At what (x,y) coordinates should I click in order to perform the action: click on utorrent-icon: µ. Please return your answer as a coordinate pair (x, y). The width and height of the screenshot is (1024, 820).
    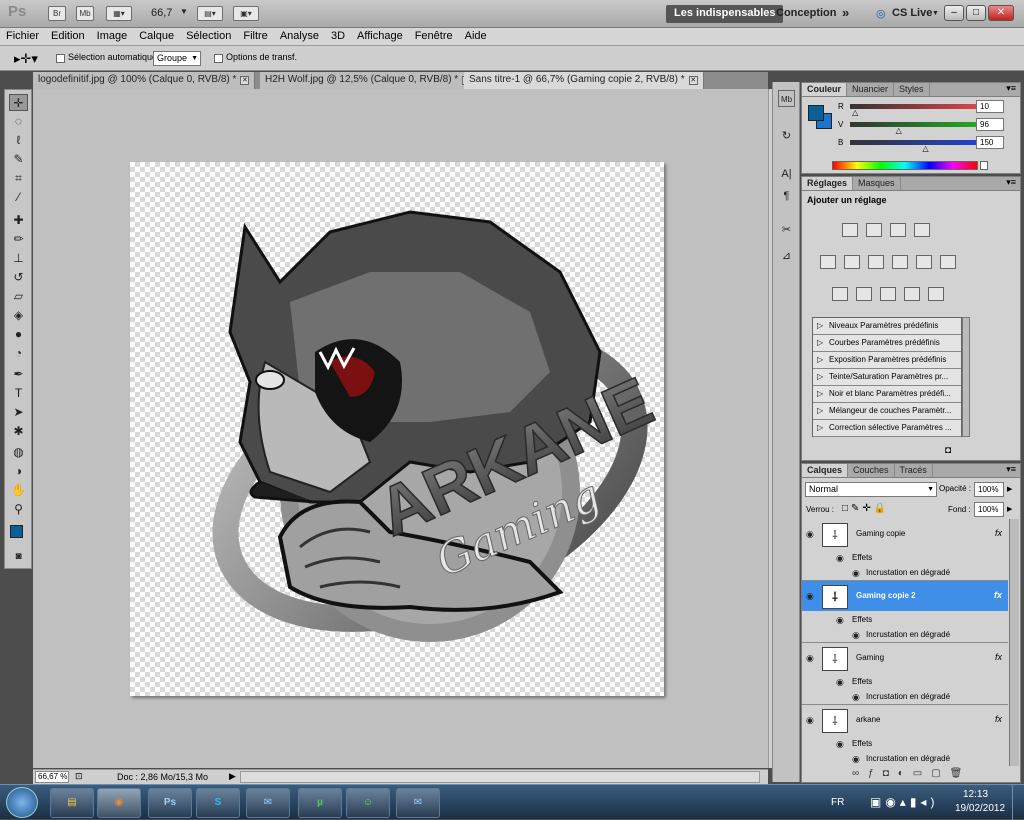
    Looking at the image, I should click on (320, 803).